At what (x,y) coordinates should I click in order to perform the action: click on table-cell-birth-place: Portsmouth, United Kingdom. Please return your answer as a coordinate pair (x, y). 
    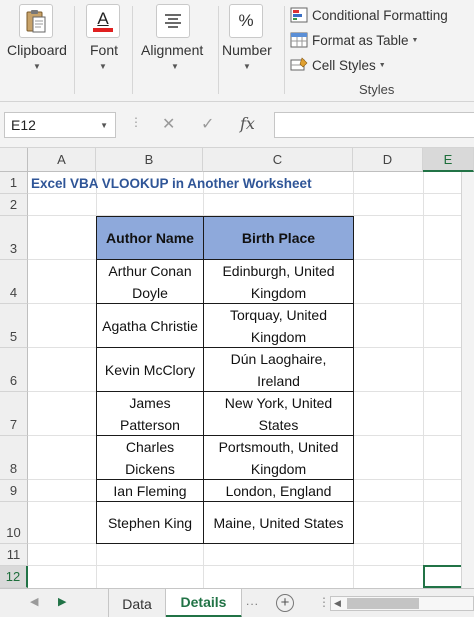
    Looking at the image, I should click on (279, 458).